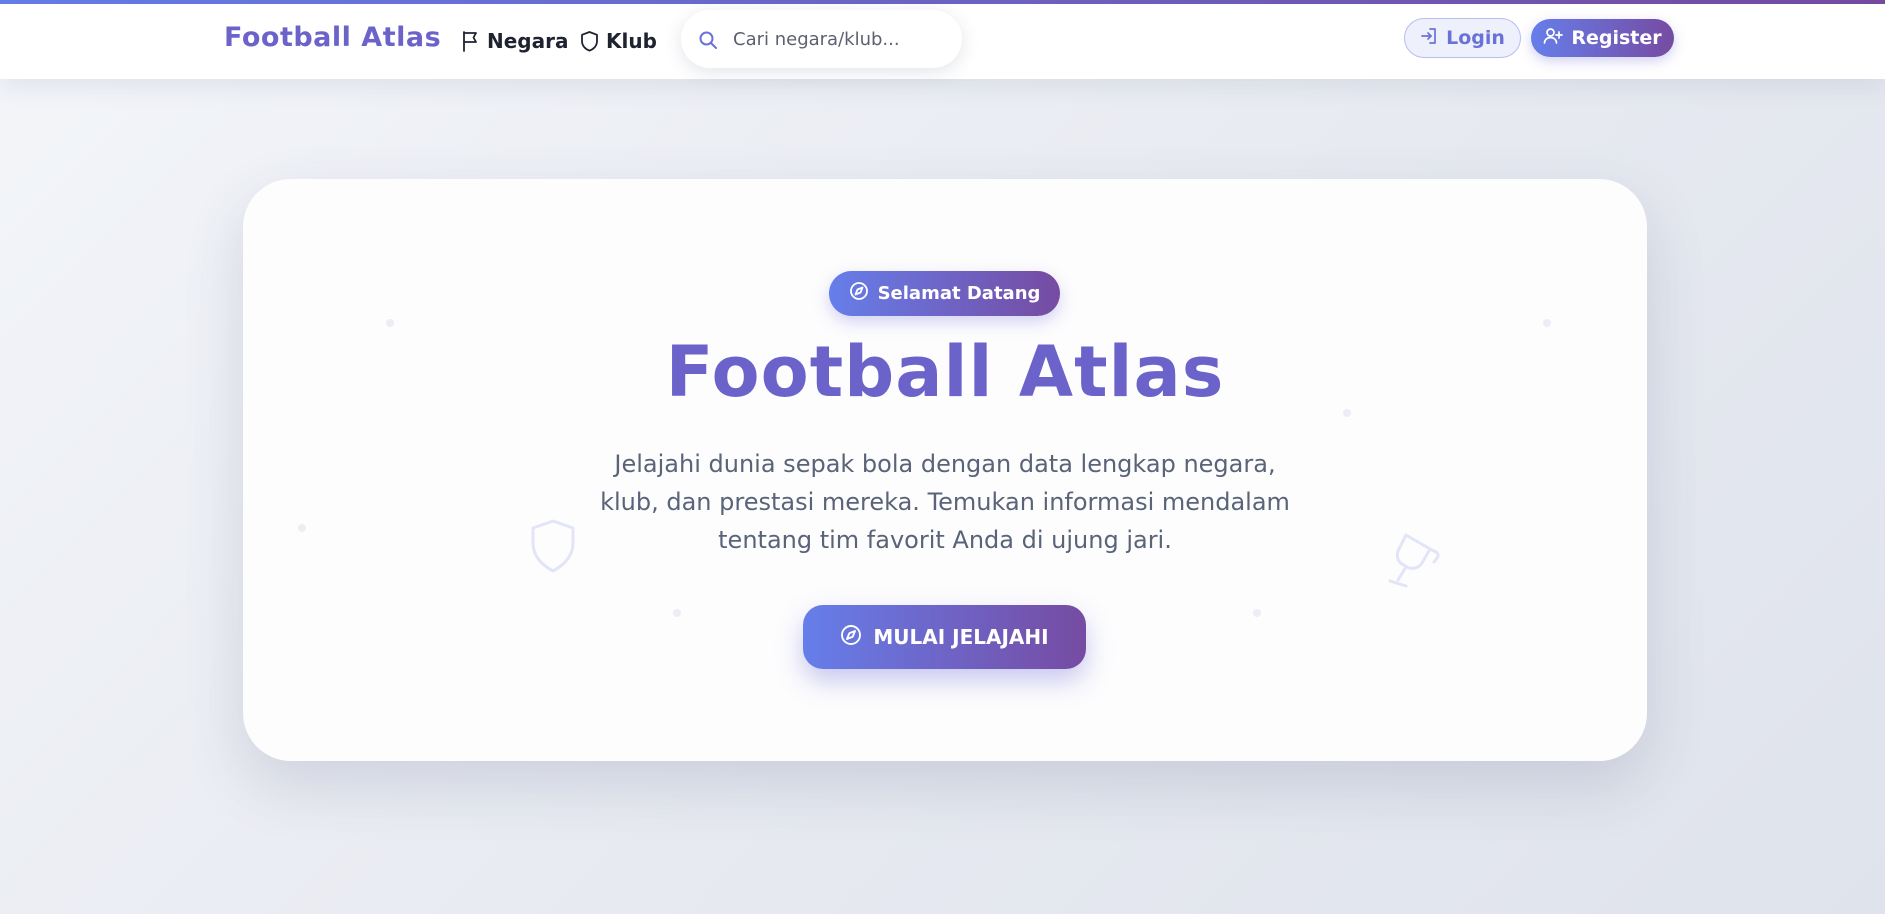  Describe the element at coordinates (1429, 38) in the screenshot. I see `login-icon` at that location.